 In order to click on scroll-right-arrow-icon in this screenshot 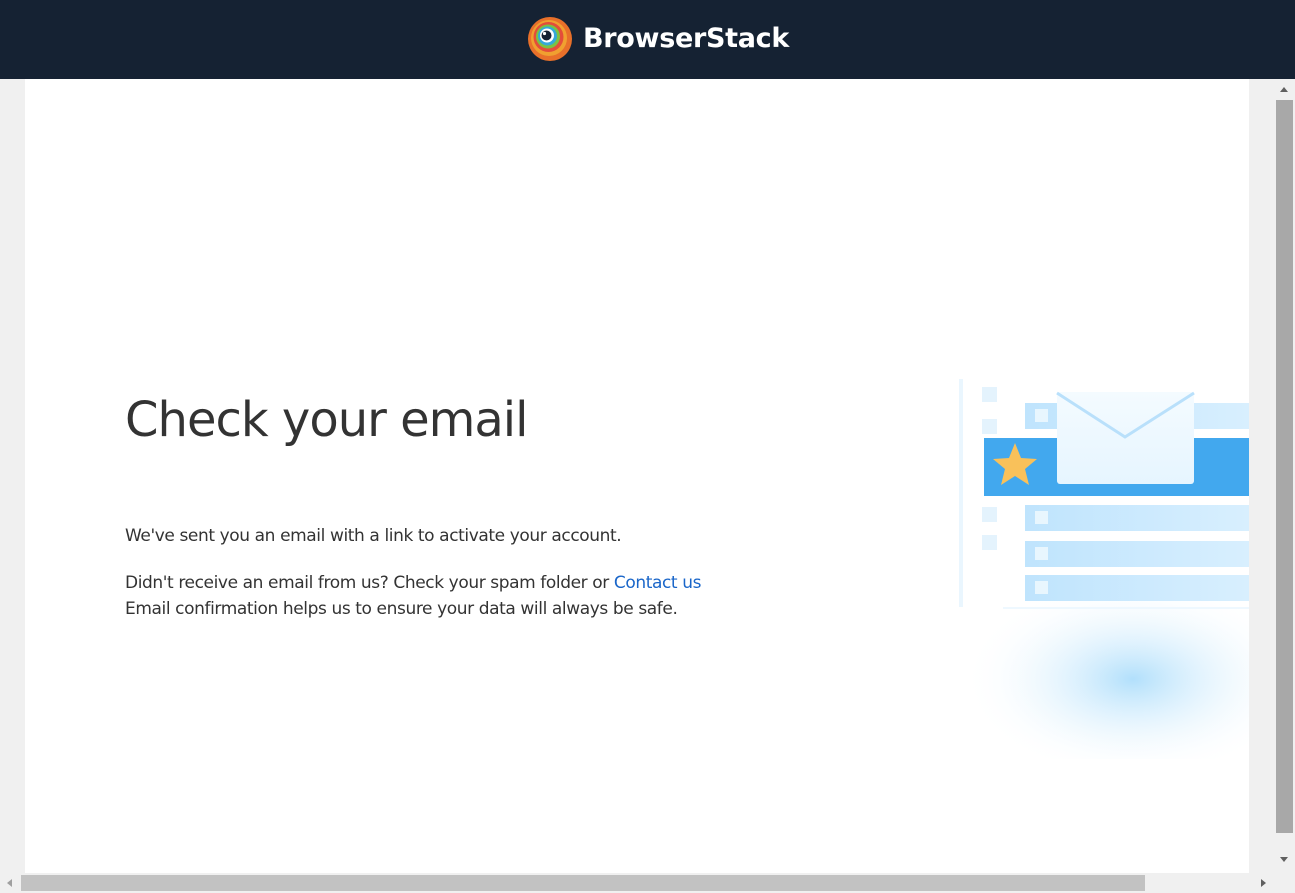, I will do `click(1263, 883)`.